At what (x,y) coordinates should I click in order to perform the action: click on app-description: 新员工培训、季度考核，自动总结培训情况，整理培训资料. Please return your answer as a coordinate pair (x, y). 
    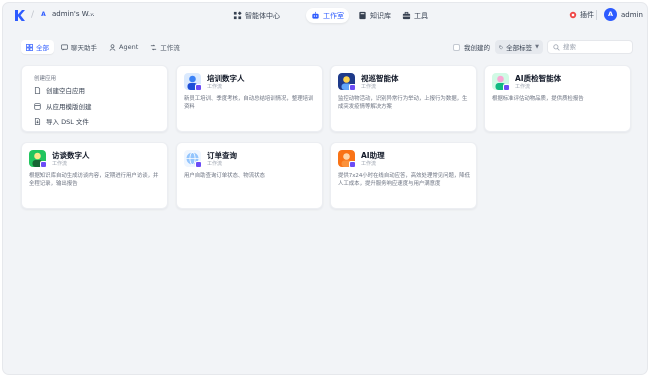
    Looking at the image, I should click on (249, 103).